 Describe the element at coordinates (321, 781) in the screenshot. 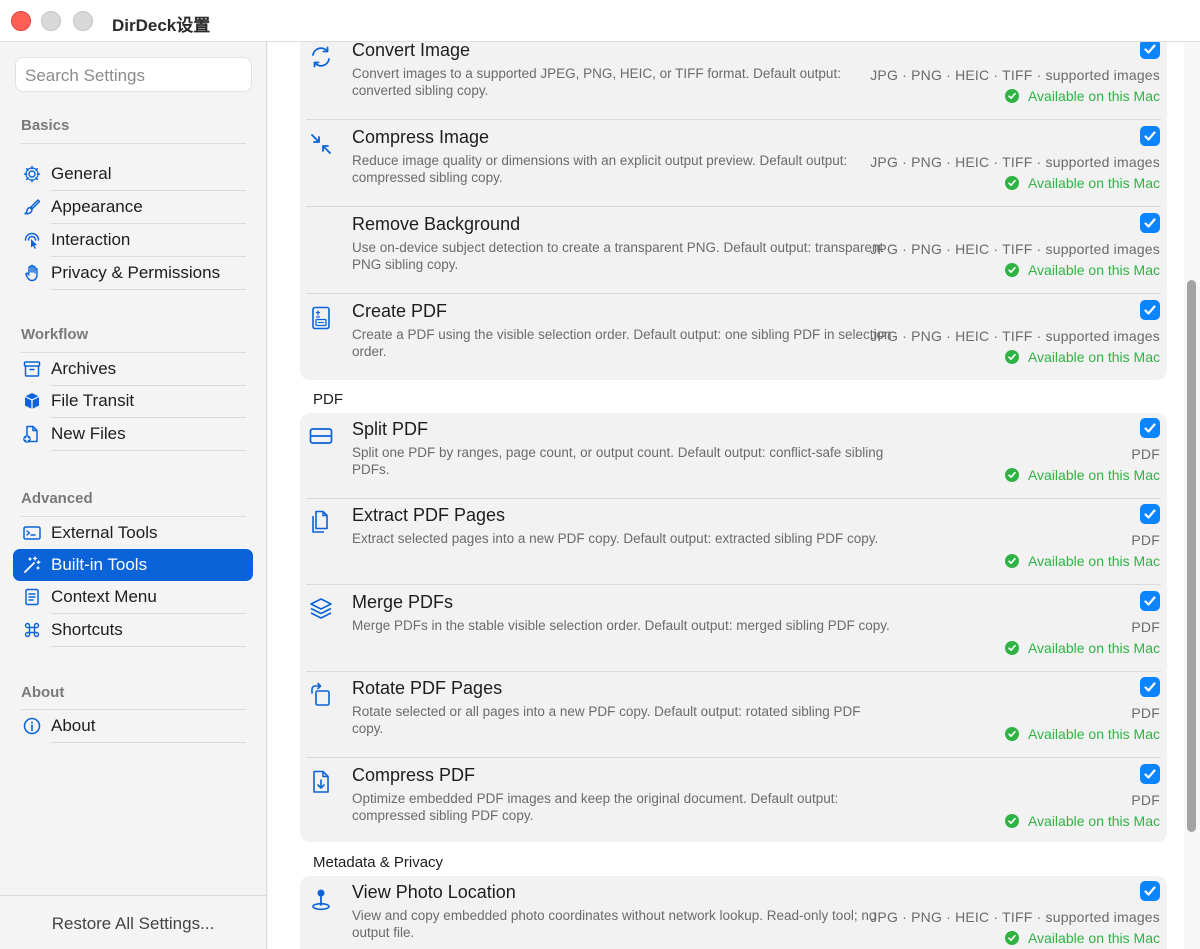

I see `document-download-icon` at that location.